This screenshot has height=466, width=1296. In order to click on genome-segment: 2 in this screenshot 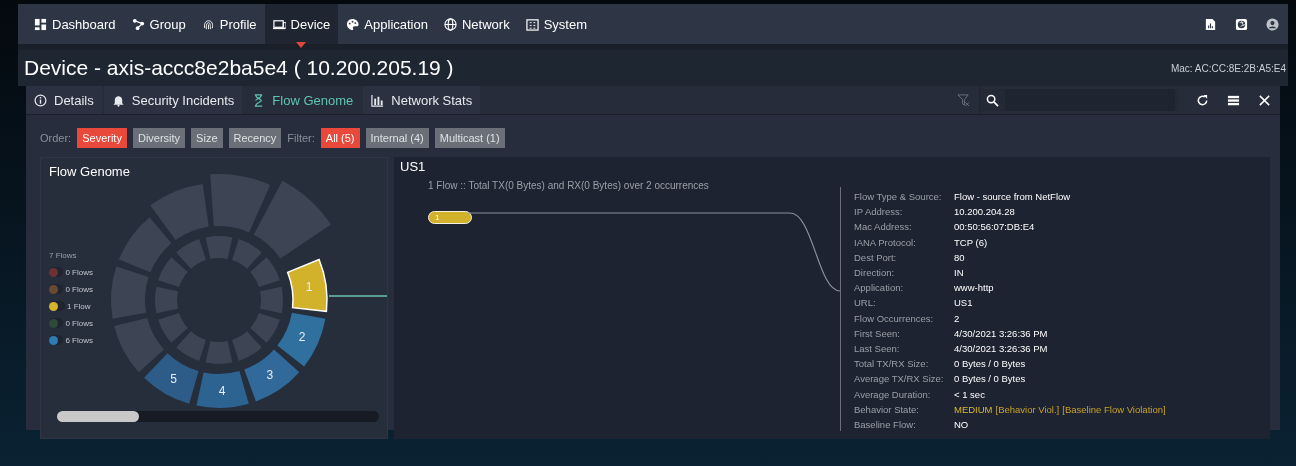, I will do `click(301, 339)`.